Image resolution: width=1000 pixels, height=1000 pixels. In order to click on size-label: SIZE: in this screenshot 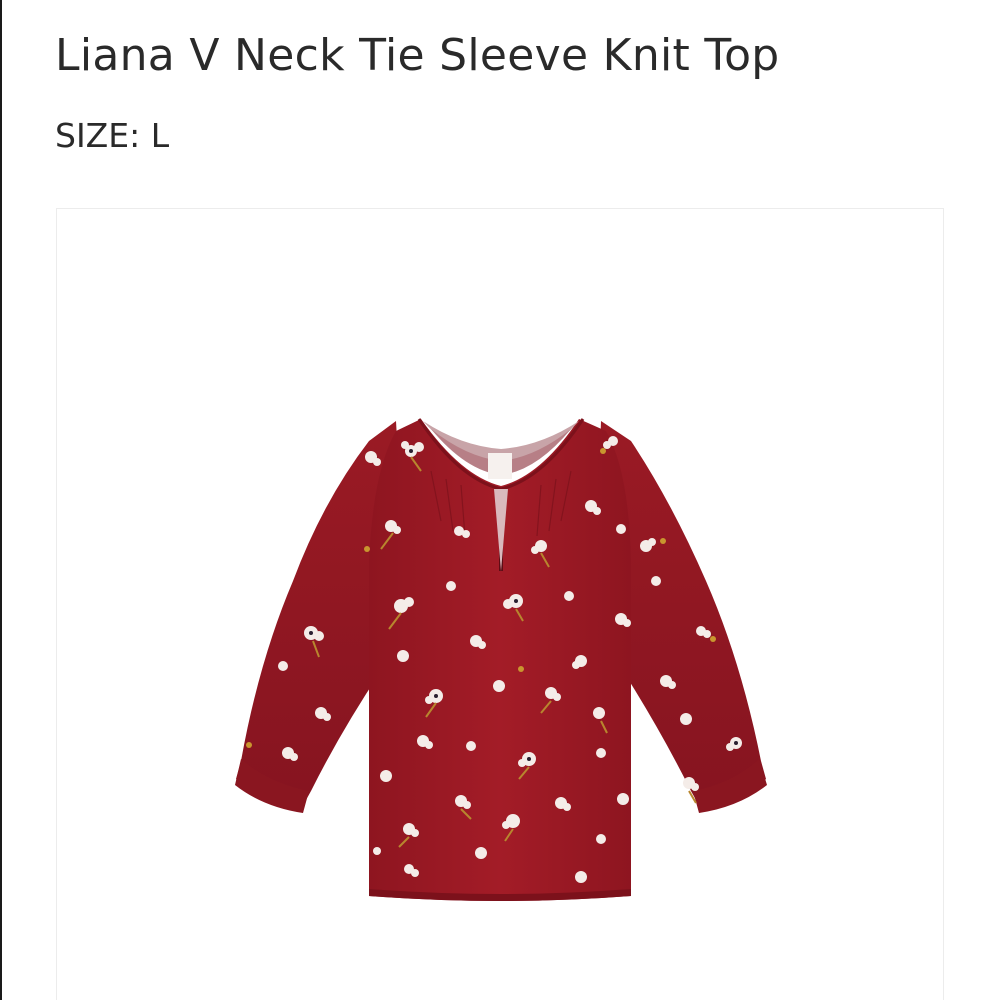, I will do `click(98, 135)`.